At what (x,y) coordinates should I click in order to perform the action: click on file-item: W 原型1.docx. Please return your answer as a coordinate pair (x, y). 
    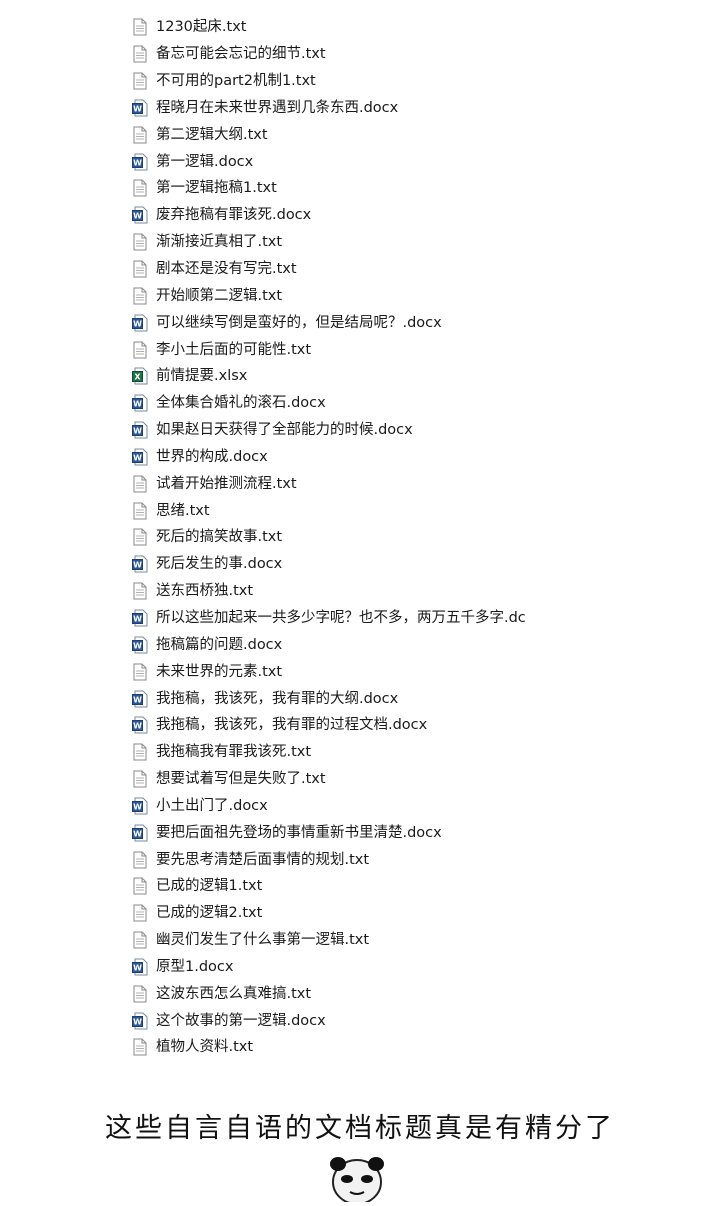
    Looking at the image, I should click on (342, 967).